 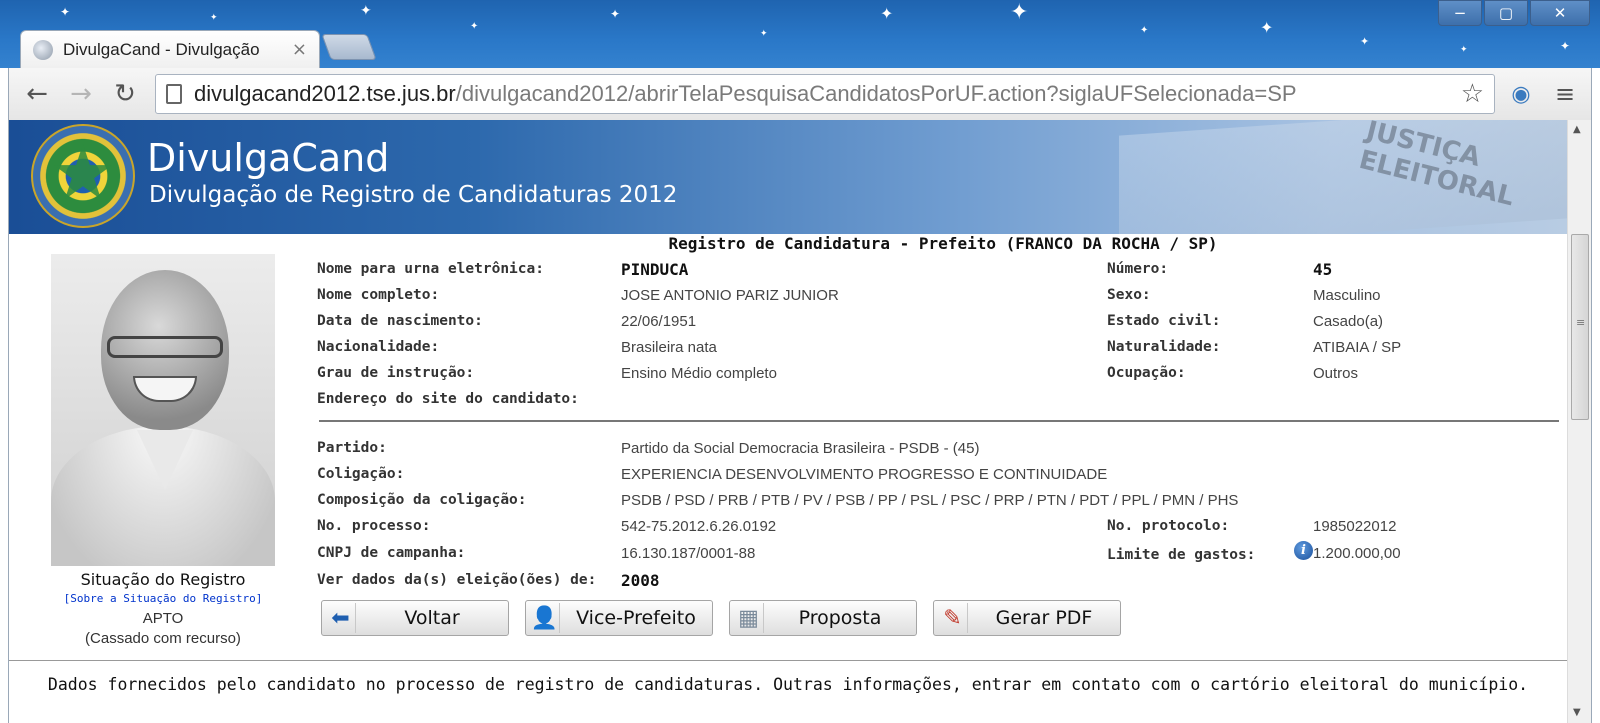 I want to click on extension-eye-icon: ◉, so click(x=1521, y=94).